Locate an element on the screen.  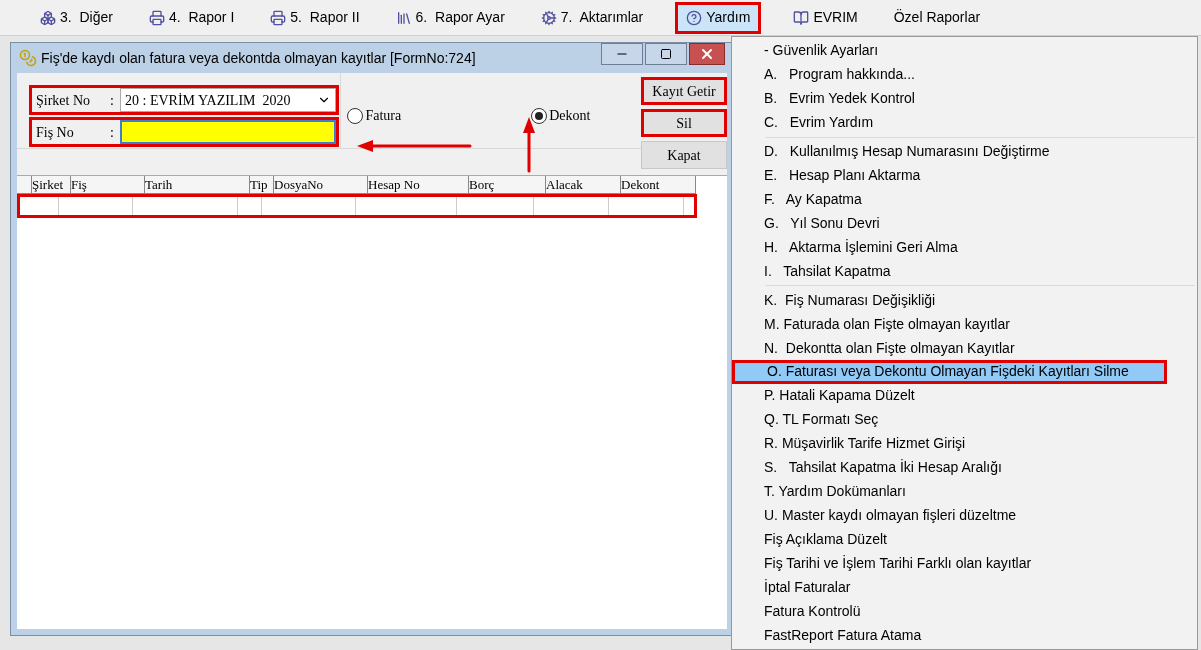
menu-bar-item: Yardım is located at coordinates (718, 17).